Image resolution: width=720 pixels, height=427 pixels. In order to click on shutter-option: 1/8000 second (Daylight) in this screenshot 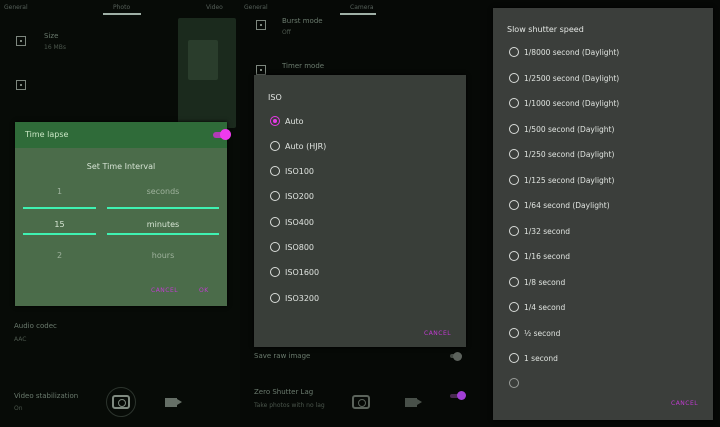, I will do `click(564, 52)`.